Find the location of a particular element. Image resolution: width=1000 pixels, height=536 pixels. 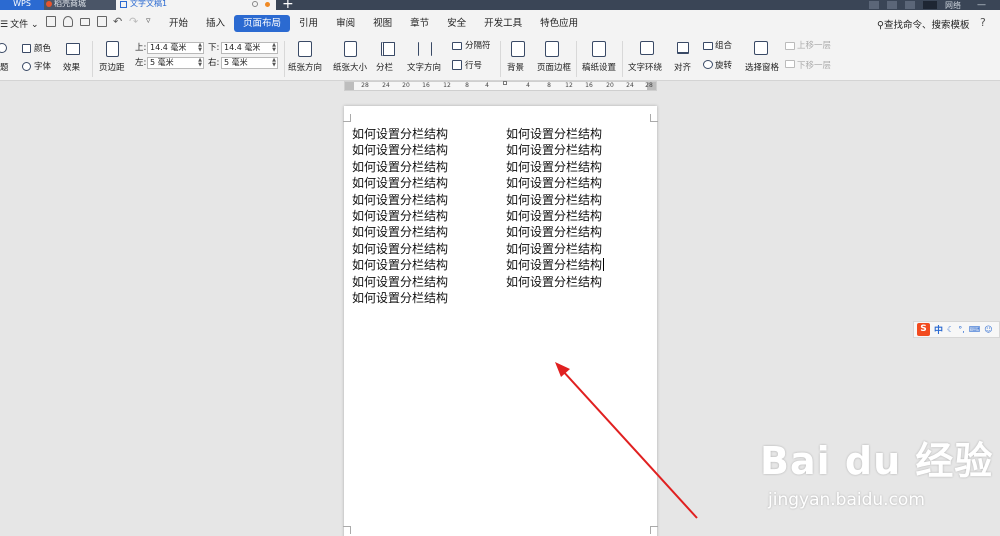

theme-label: 题 is located at coordinates (4, 68).